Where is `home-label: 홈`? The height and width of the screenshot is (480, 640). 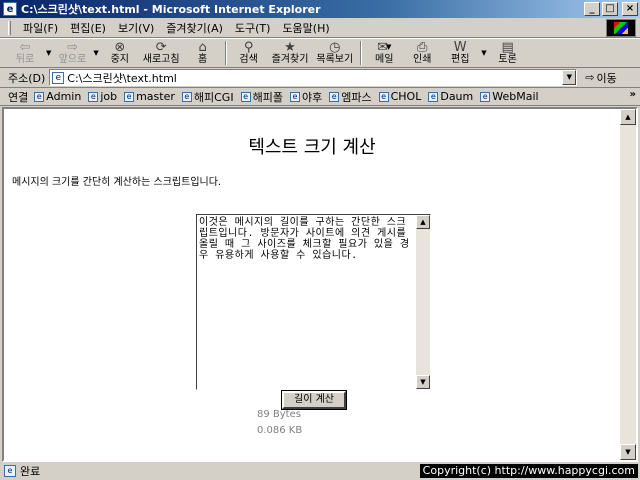
home-label: 홈 is located at coordinates (202, 59).